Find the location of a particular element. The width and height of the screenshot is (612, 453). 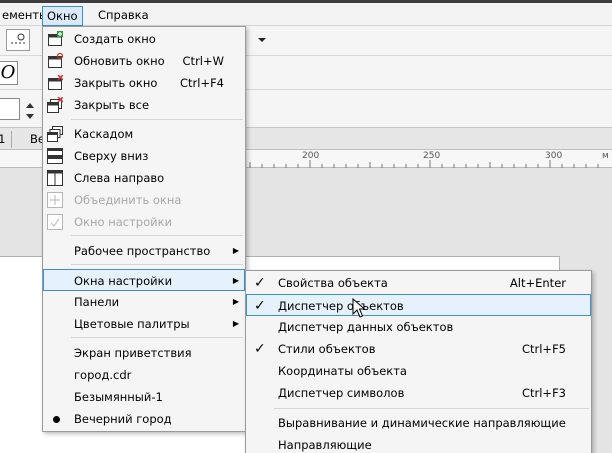

menu-item-document-evening-city: Вечерний город is located at coordinates (144, 419).